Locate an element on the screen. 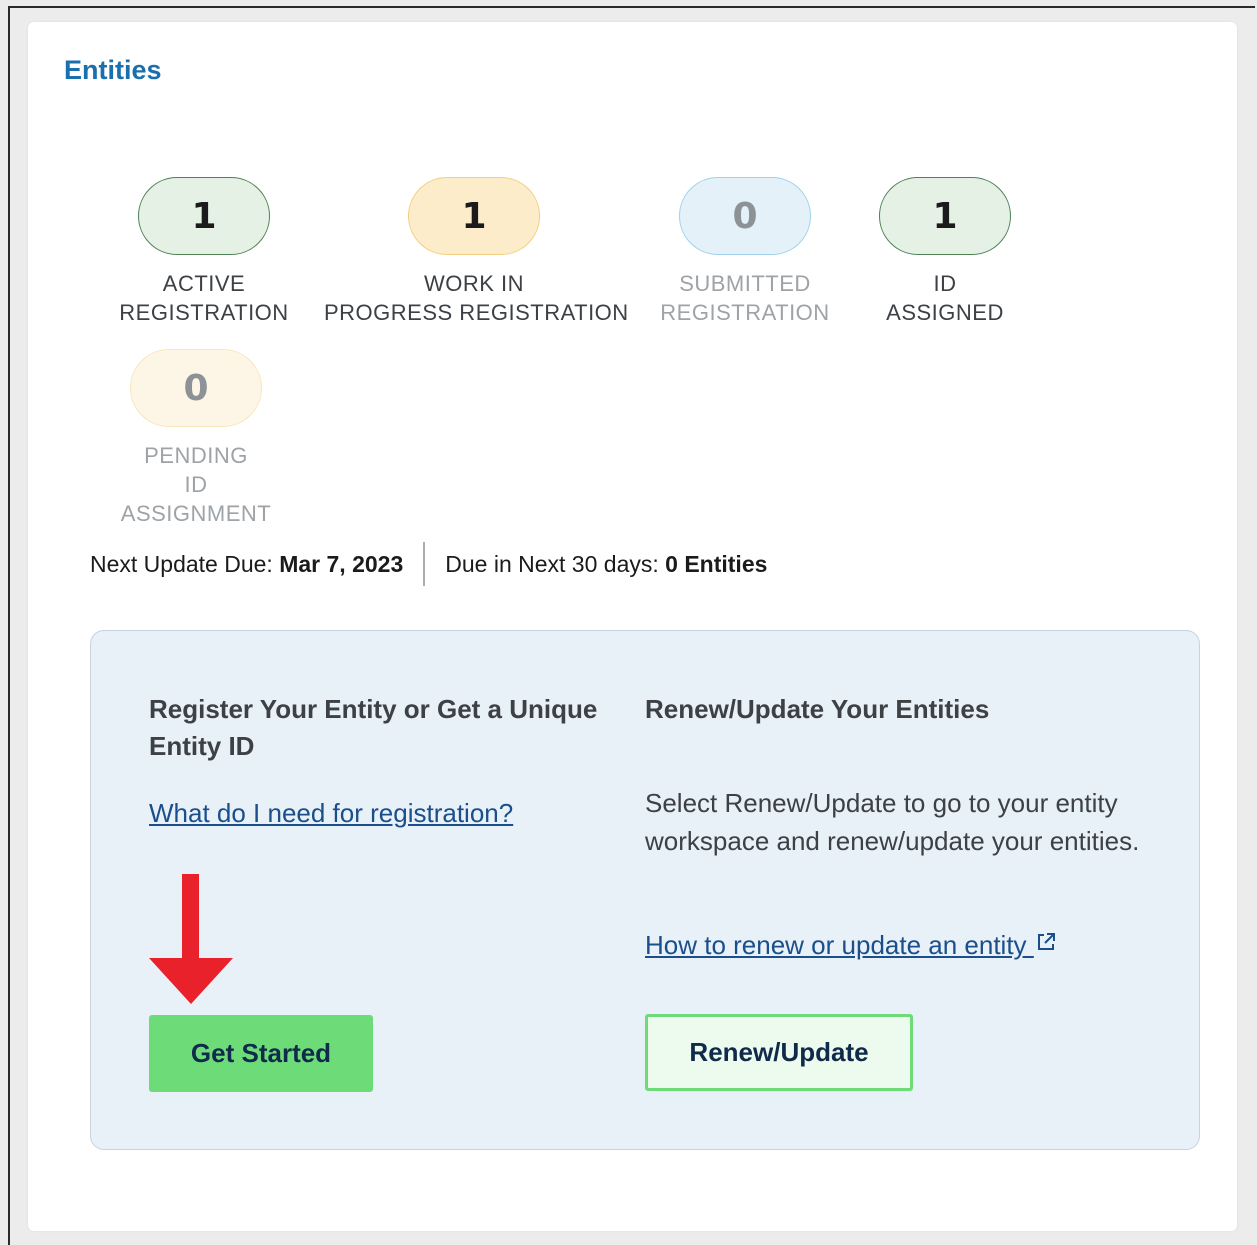 The width and height of the screenshot is (1257, 1245). stat-submitted-registration: 0 SUBMITTED REGISTRATION is located at coordinates (745, 252).